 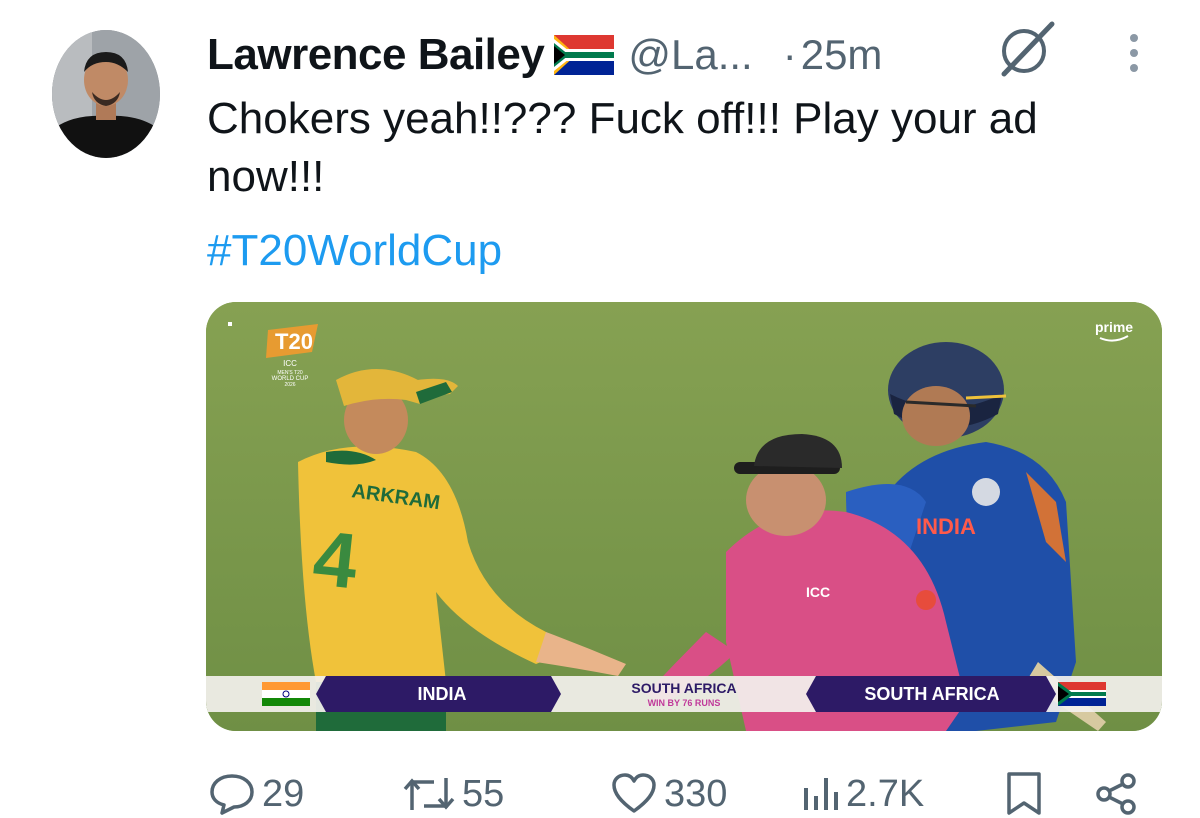 What do you see at coordinates (885, 793) in the screenshot?
I see `view-count: 2.7K` at bounding box center [885, 793].